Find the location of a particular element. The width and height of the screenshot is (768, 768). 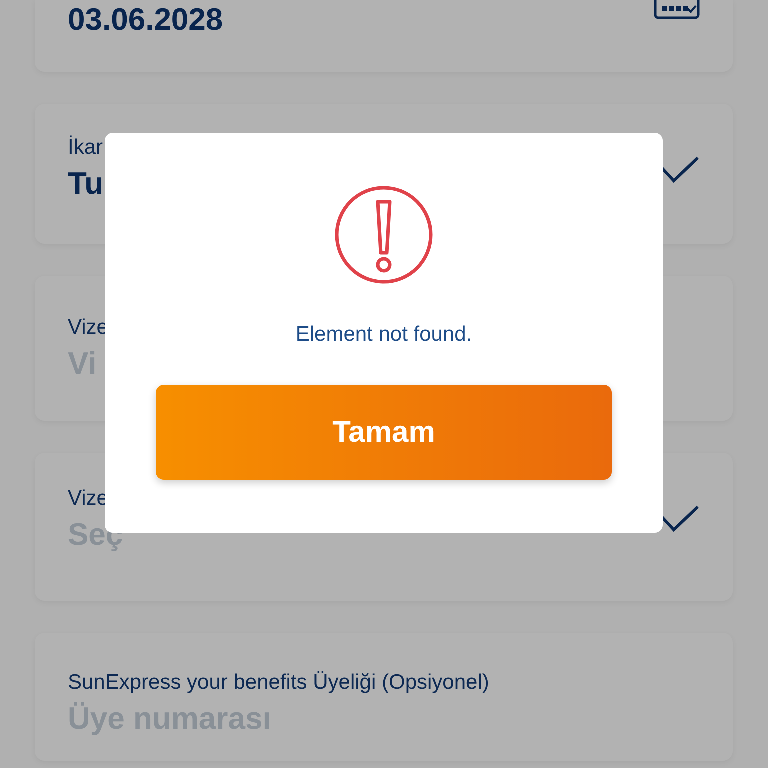

field-value: Tu is located at coordinates (86, 184).